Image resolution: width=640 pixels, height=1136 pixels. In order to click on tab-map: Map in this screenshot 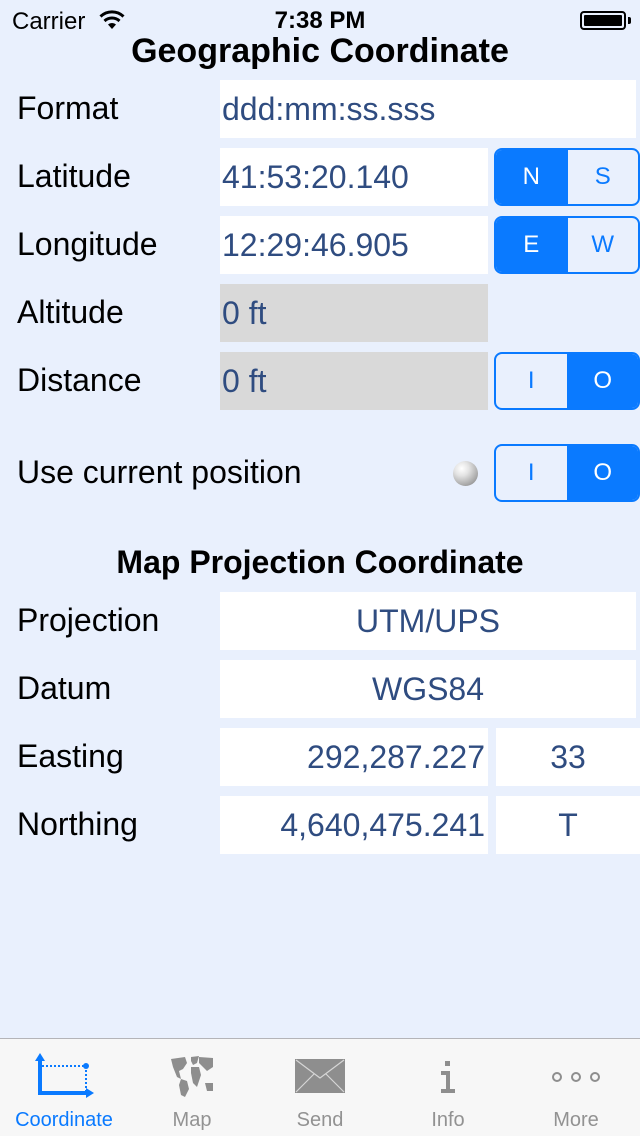, I will do `click(192, 1087)`.